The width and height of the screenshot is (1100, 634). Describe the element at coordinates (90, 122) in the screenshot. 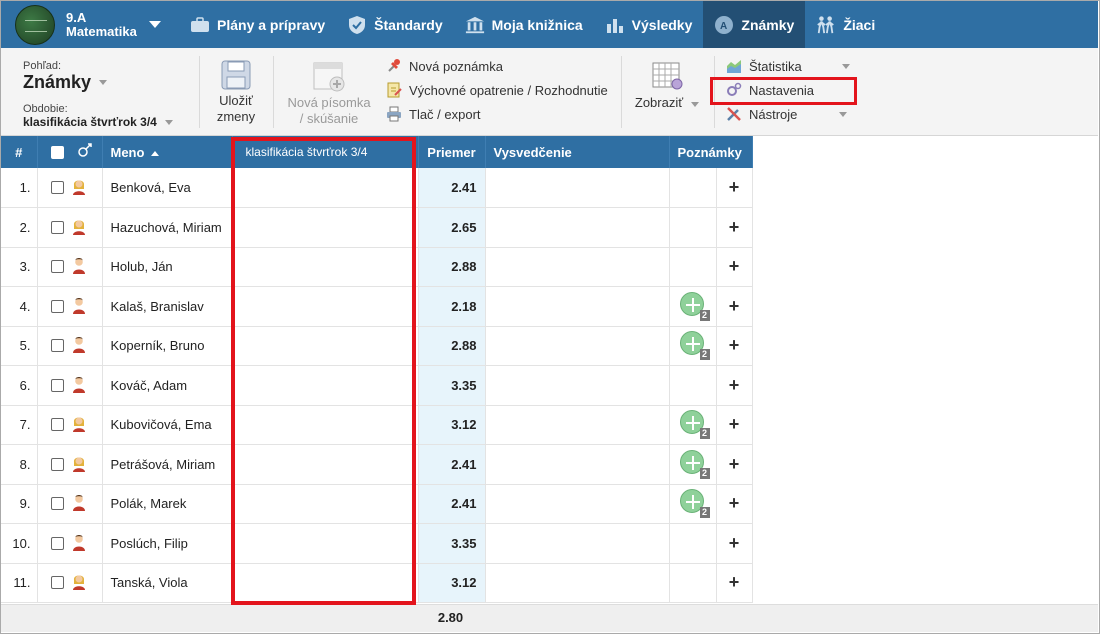

I see `period-value: klasifikácia štvrťrok 3/4` at that location.